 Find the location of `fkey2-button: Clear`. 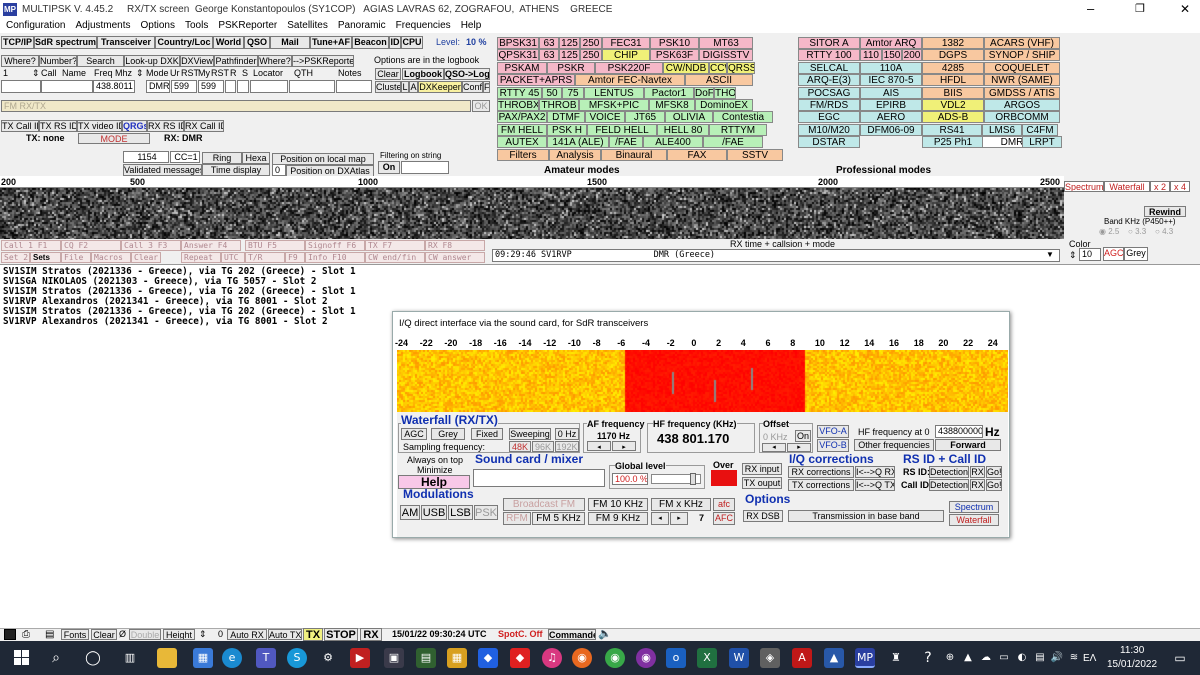

fkey2-button: Clear is located at coordinates (146, 257).